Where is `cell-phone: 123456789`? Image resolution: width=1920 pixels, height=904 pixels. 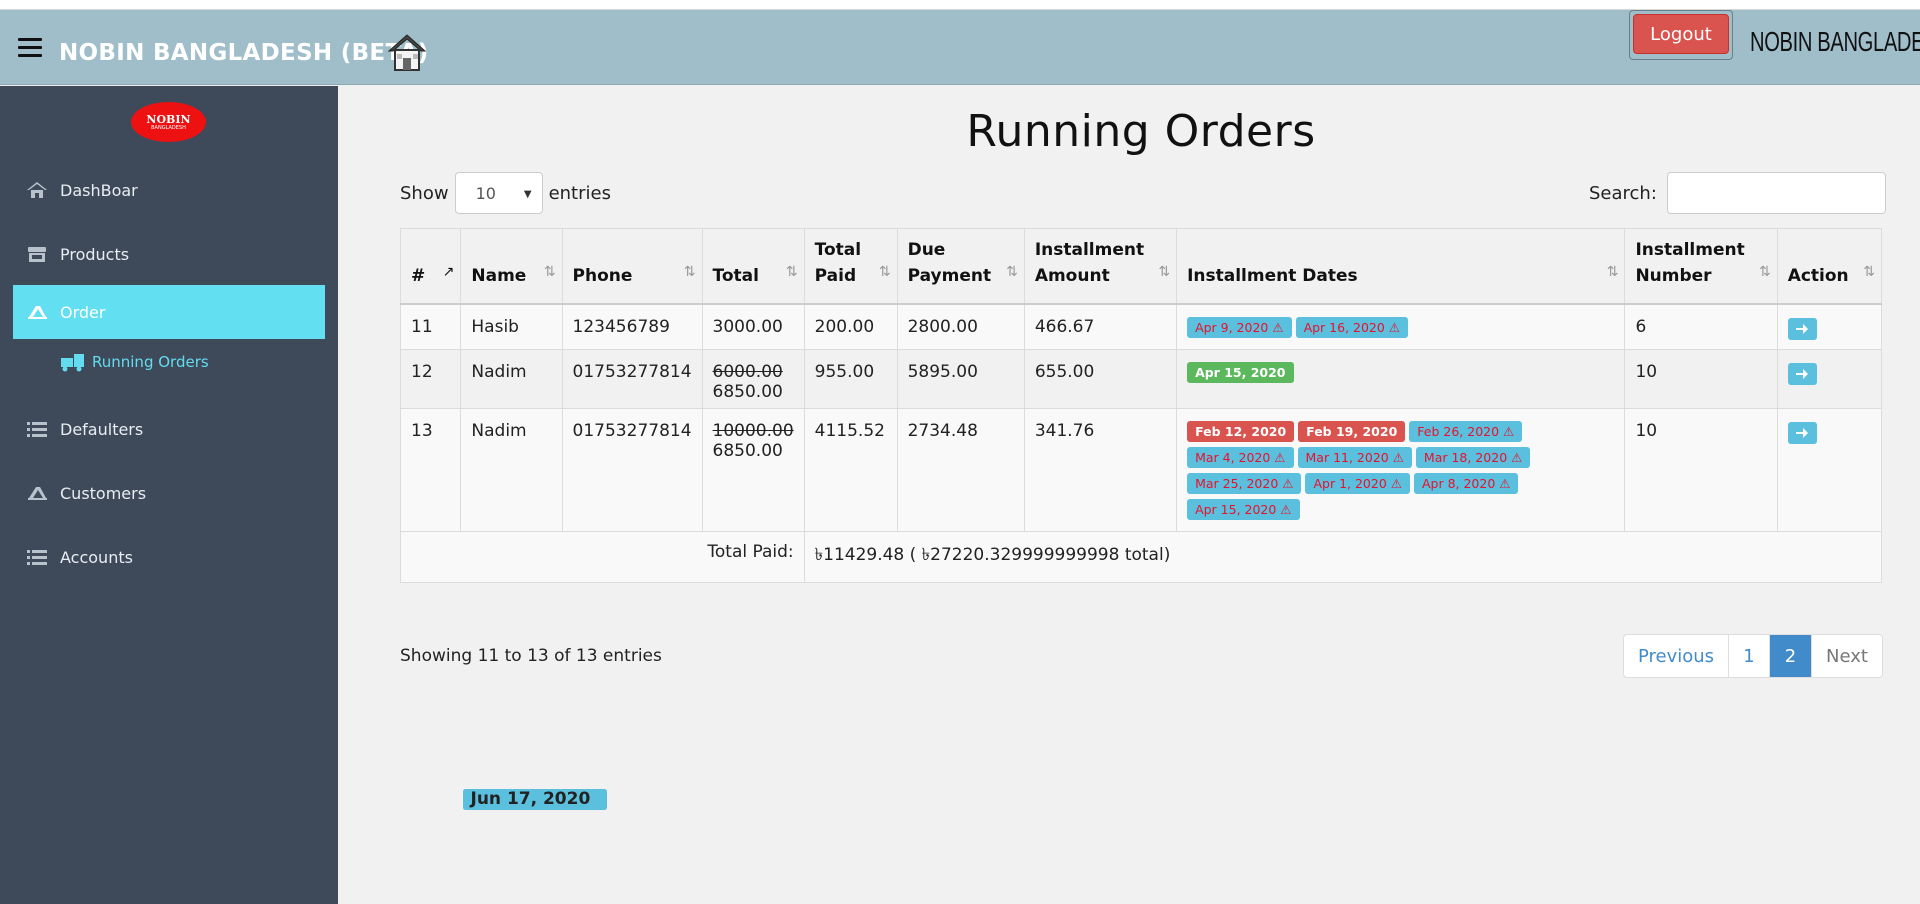
cell-phone: 123456789 is located at coordinates (632, 326).